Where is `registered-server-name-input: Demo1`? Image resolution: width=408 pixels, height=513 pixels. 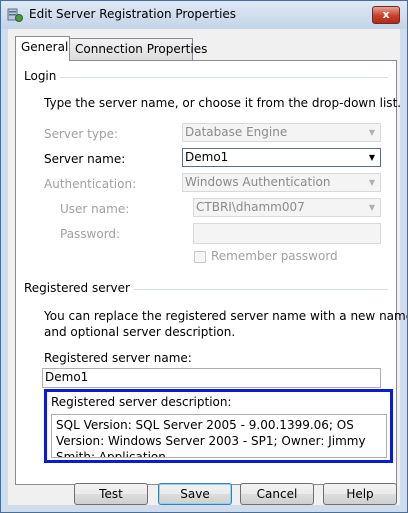
registered-server-name-input: Demo1 is located at coordinates (211, 378).